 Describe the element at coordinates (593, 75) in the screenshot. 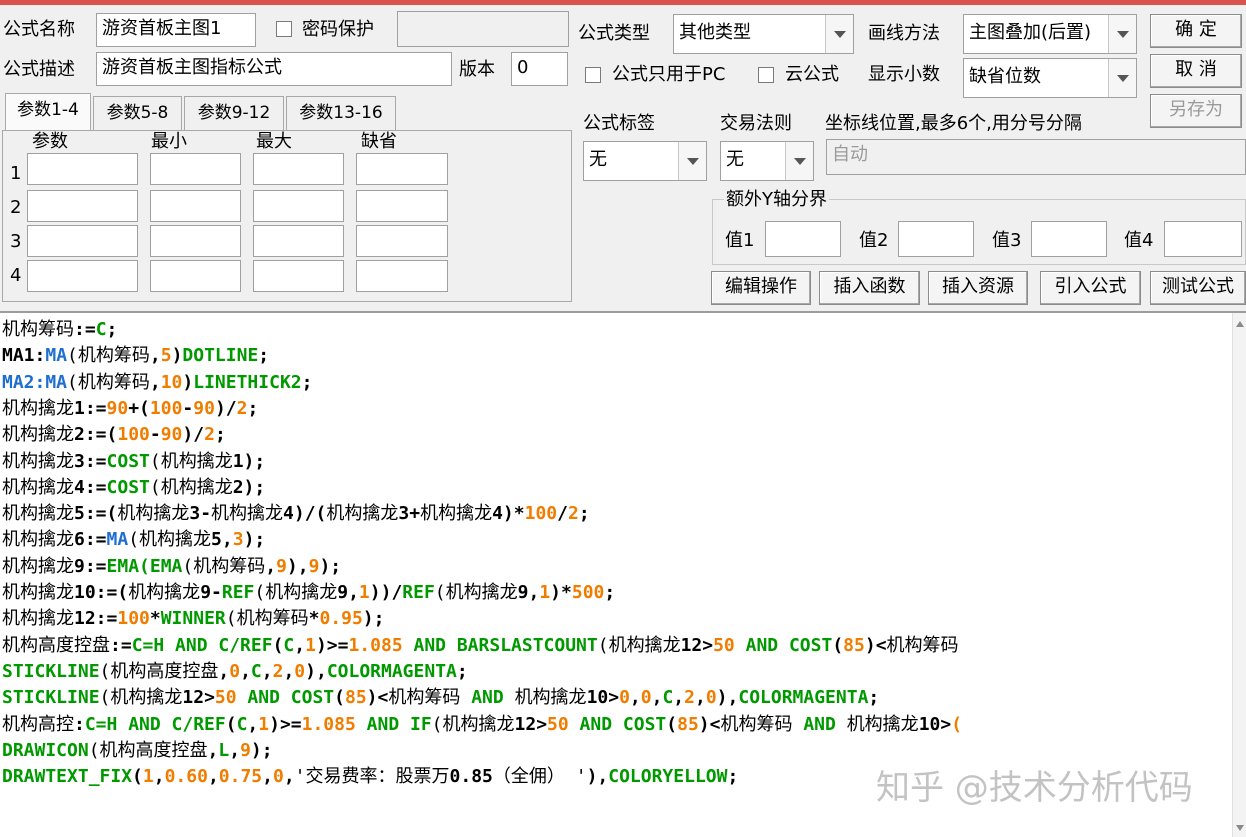

I see `pc-only-checkbox` at that location.